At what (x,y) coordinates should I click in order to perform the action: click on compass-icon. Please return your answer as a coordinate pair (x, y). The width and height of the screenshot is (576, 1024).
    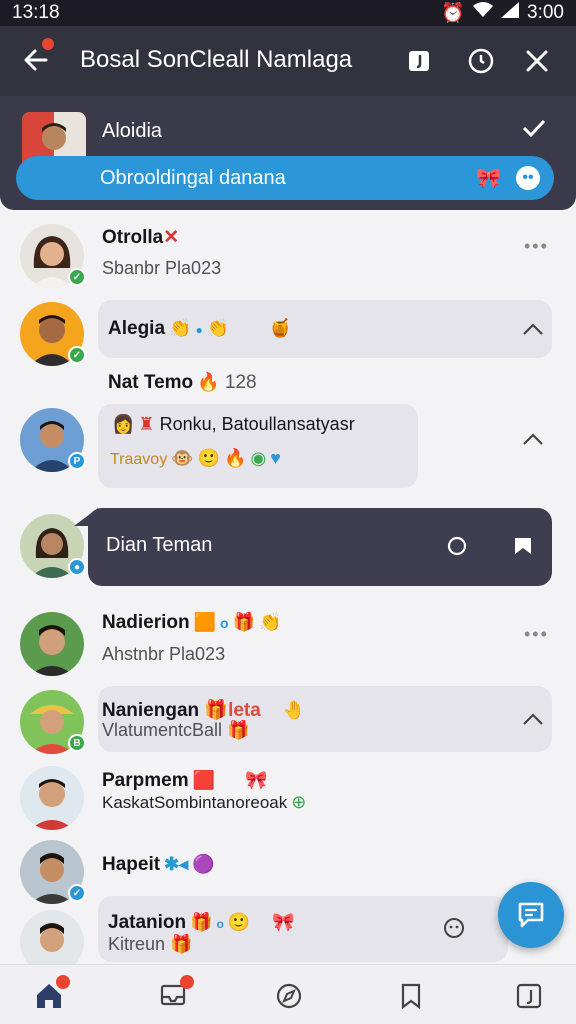
    Looking at the image, I should click on (289, 996).